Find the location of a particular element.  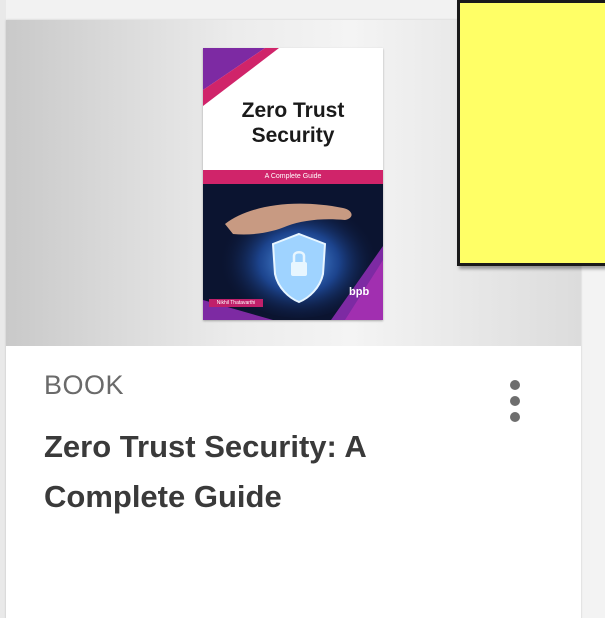

content-type-label: BOOK is located at coordinates (84, 385).